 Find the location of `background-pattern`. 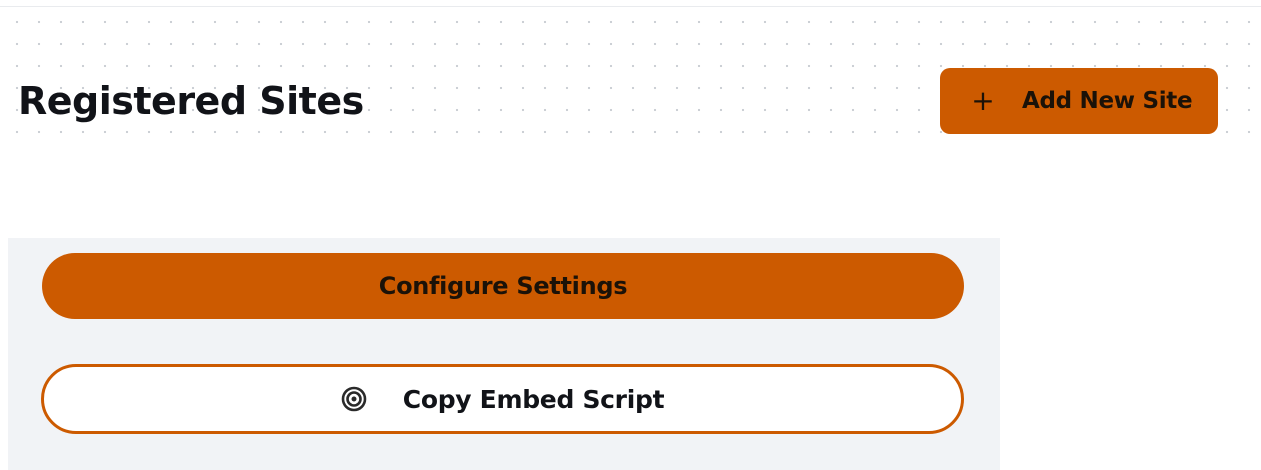

background-pattern is located at coordinates (1006, 354).